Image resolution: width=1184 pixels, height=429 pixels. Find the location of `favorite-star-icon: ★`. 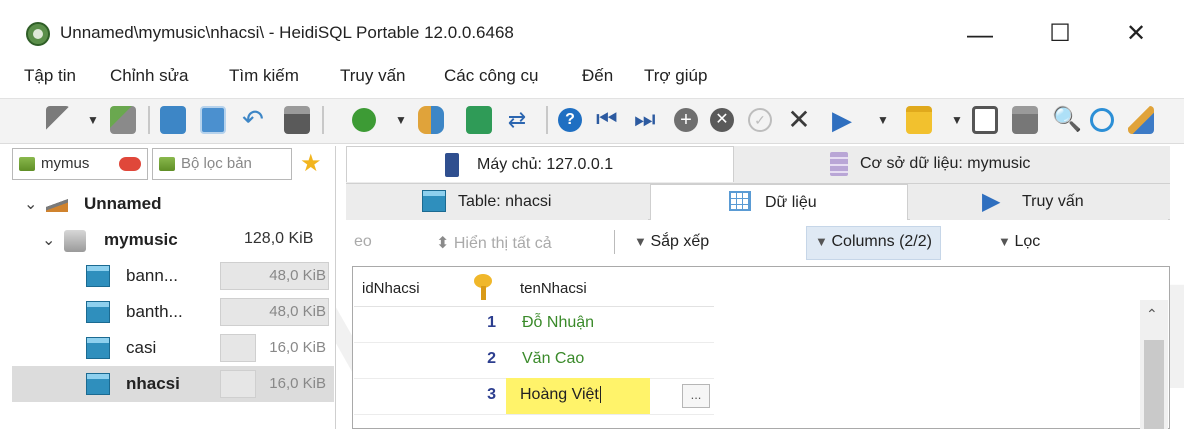

favorite-star-icon: ★ is located at coordinates (311, 164).